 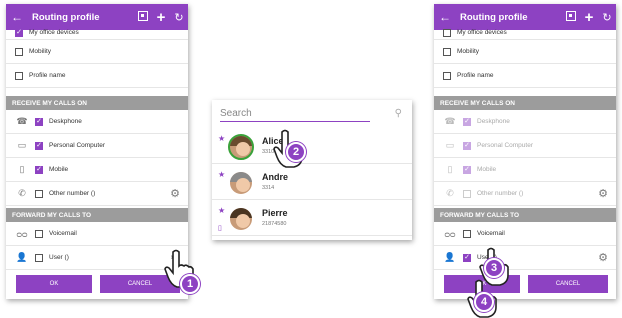 I want to click on cancel-button: CANCEL, so click(x=568, y=284).